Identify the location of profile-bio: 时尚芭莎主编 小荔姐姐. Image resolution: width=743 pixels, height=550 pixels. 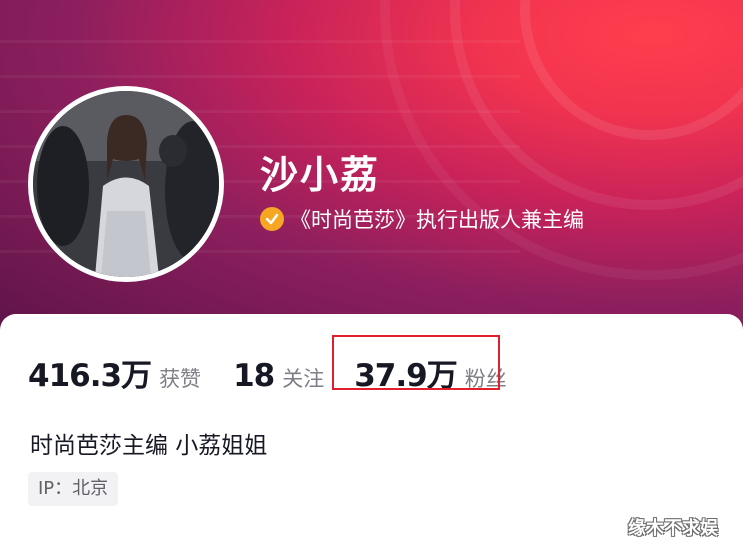
(149, 446).